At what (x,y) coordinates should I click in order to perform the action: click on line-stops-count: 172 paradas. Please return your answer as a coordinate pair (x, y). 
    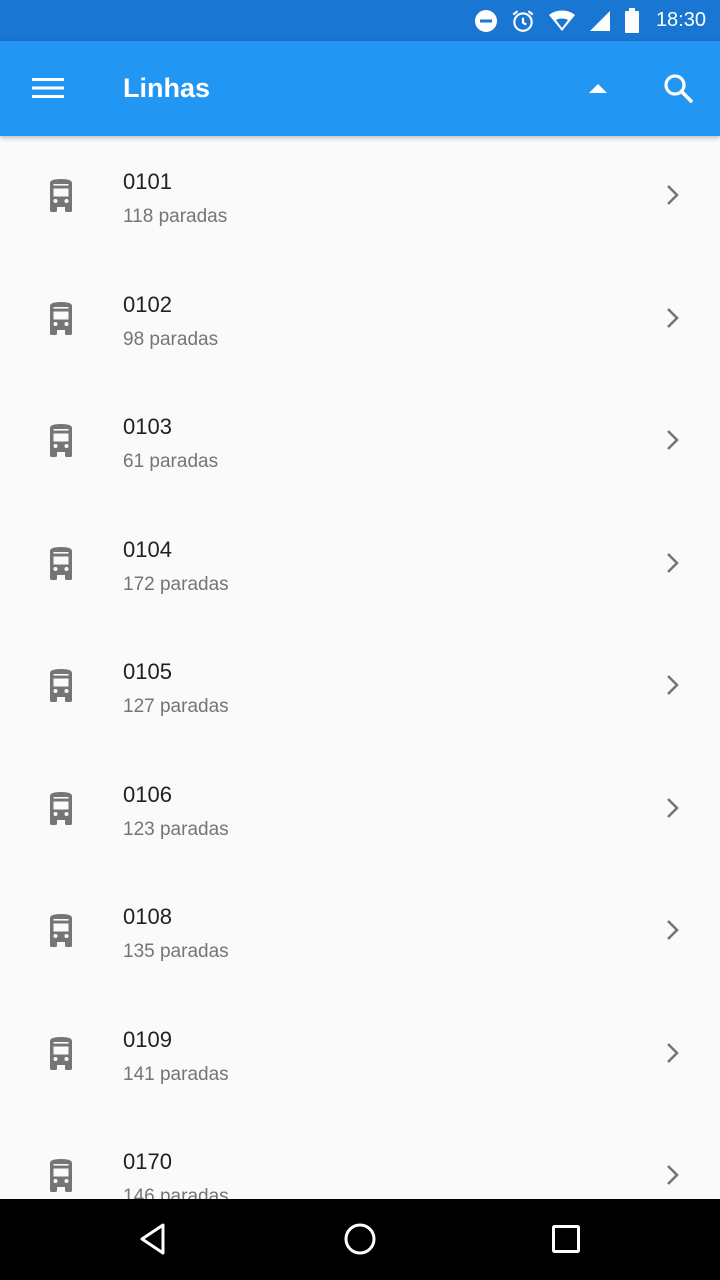
    Looking at the image, I should click on (176, 584).